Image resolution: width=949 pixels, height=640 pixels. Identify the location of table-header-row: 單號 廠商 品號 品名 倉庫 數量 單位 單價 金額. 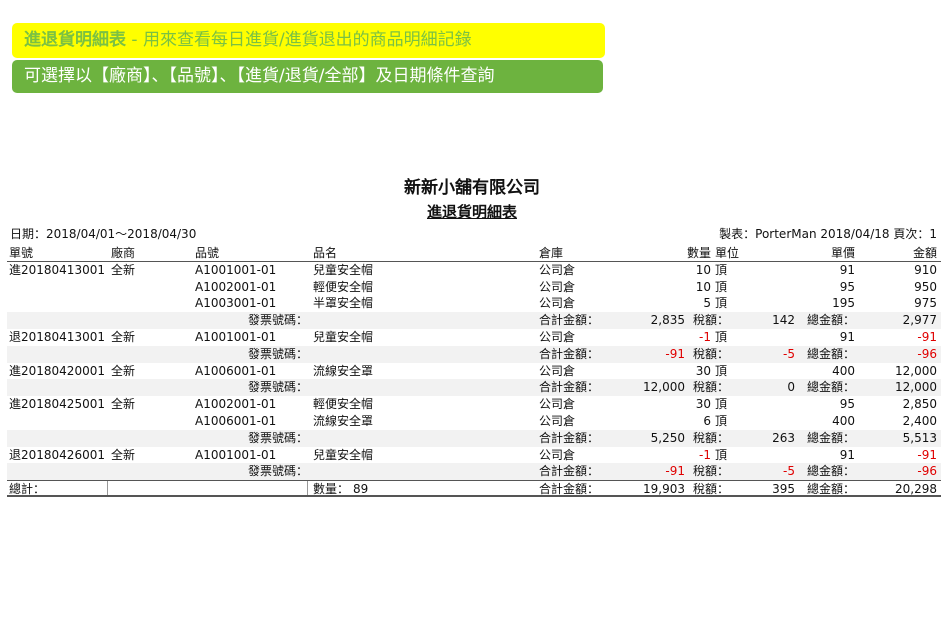
(474, 253).